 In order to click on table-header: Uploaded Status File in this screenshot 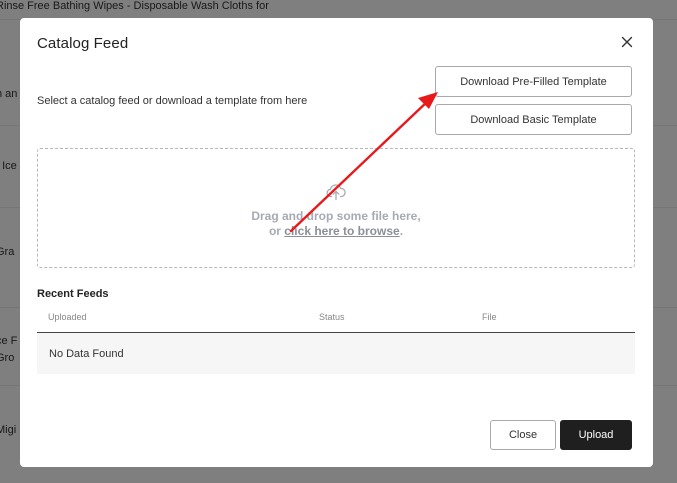, I will do `click(336, 320)`.